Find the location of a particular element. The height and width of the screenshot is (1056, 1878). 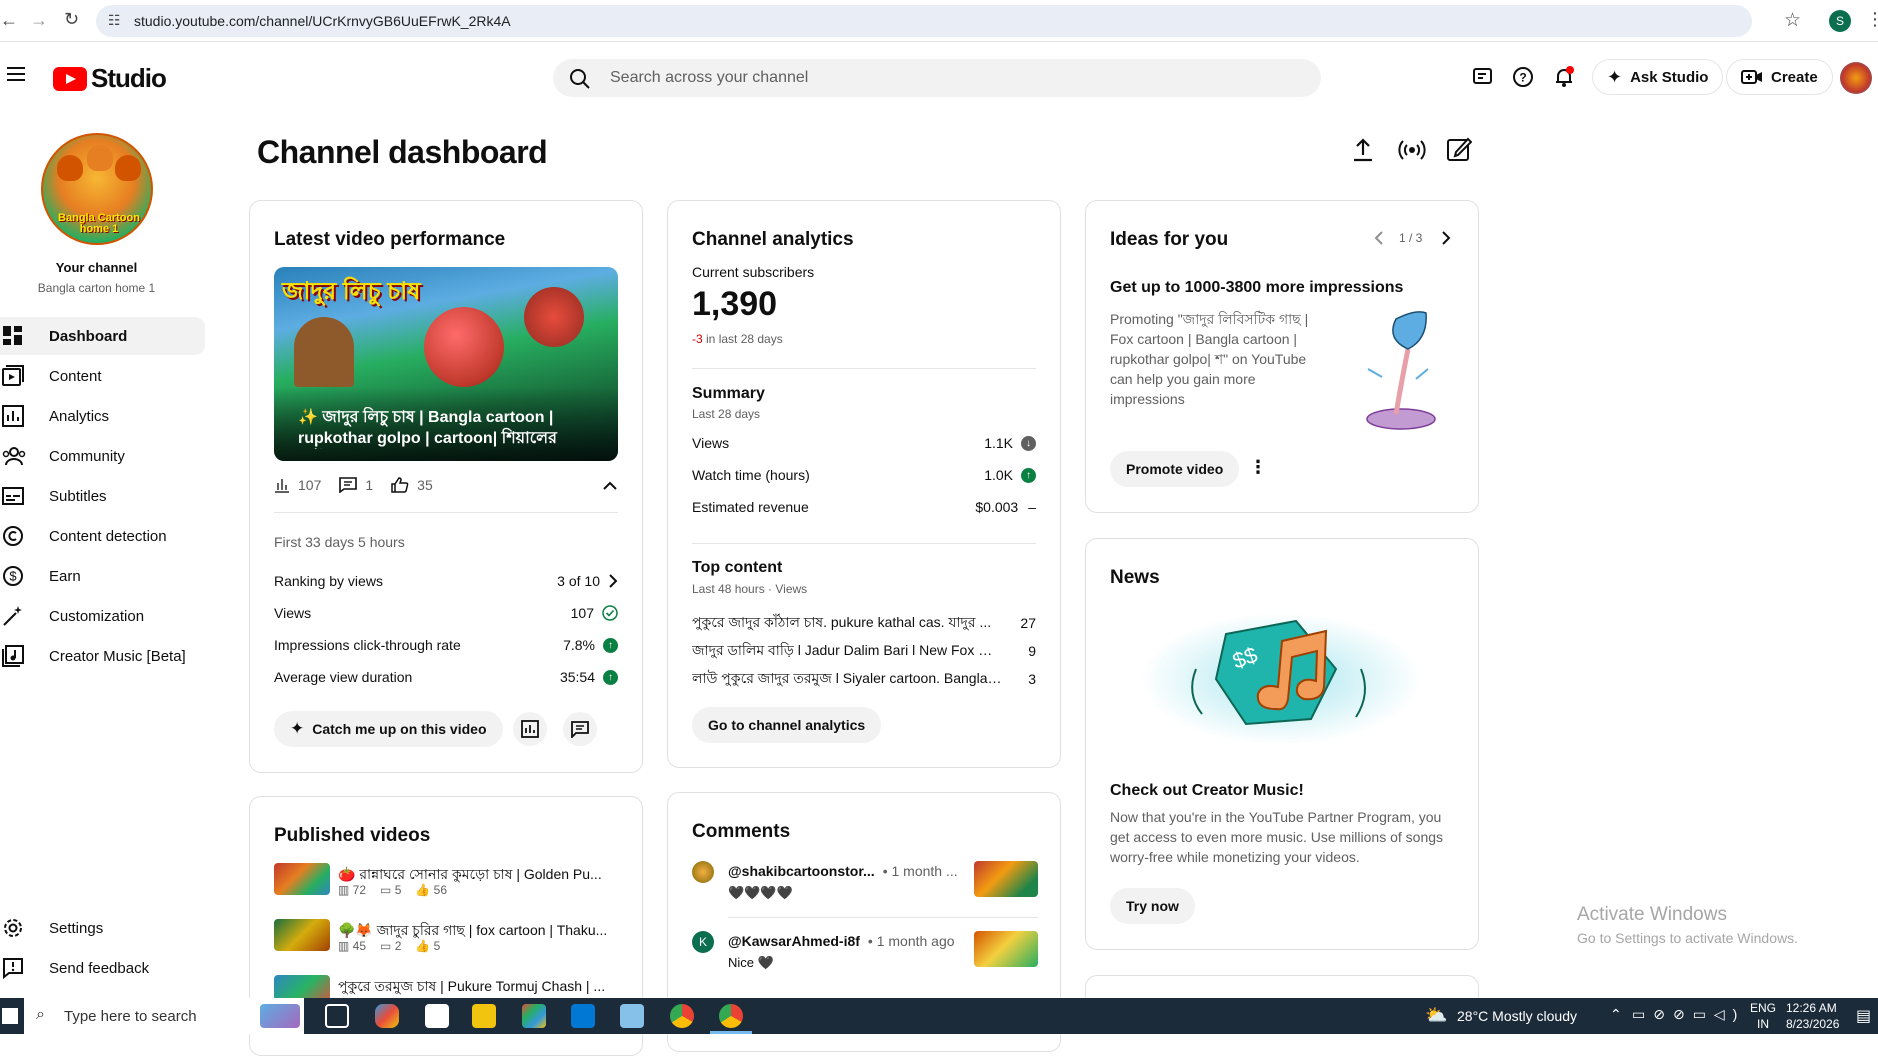

sidebar-item-community: Community is located at coordinates (102, 456).